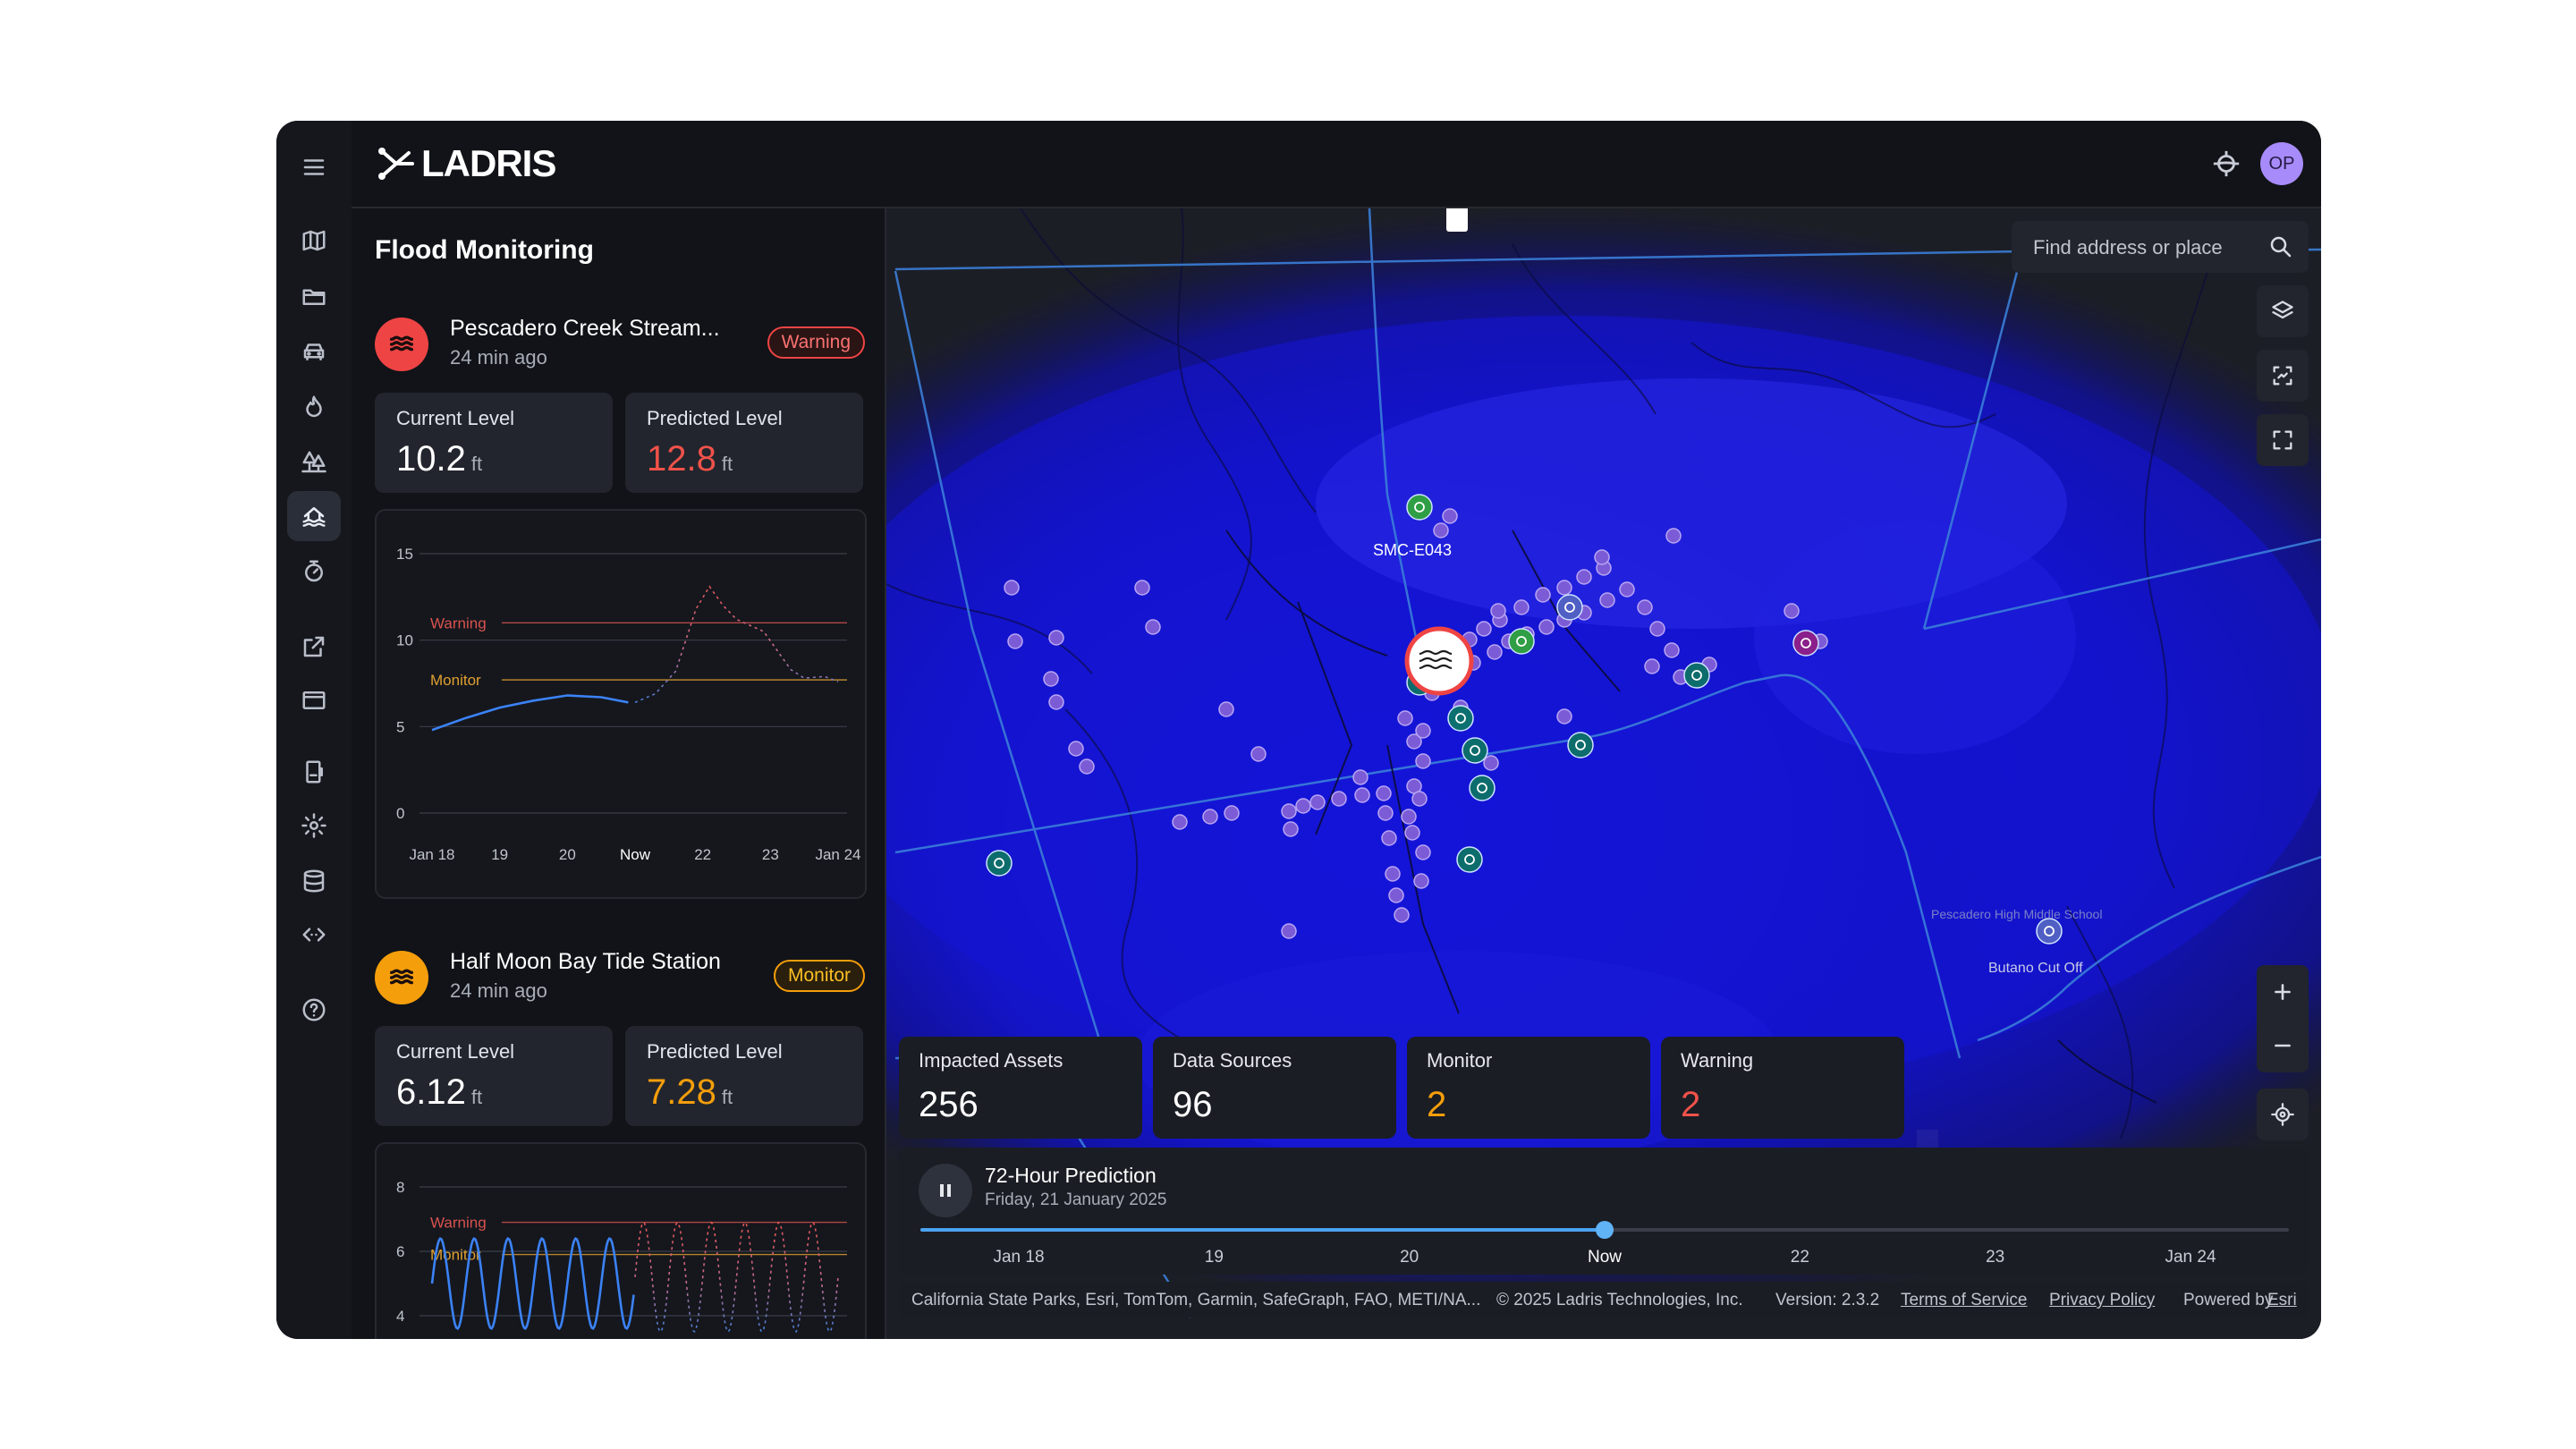  Describe the element at coordinates (314, 167) in the screenshot. I see `menu-icon` at that location.